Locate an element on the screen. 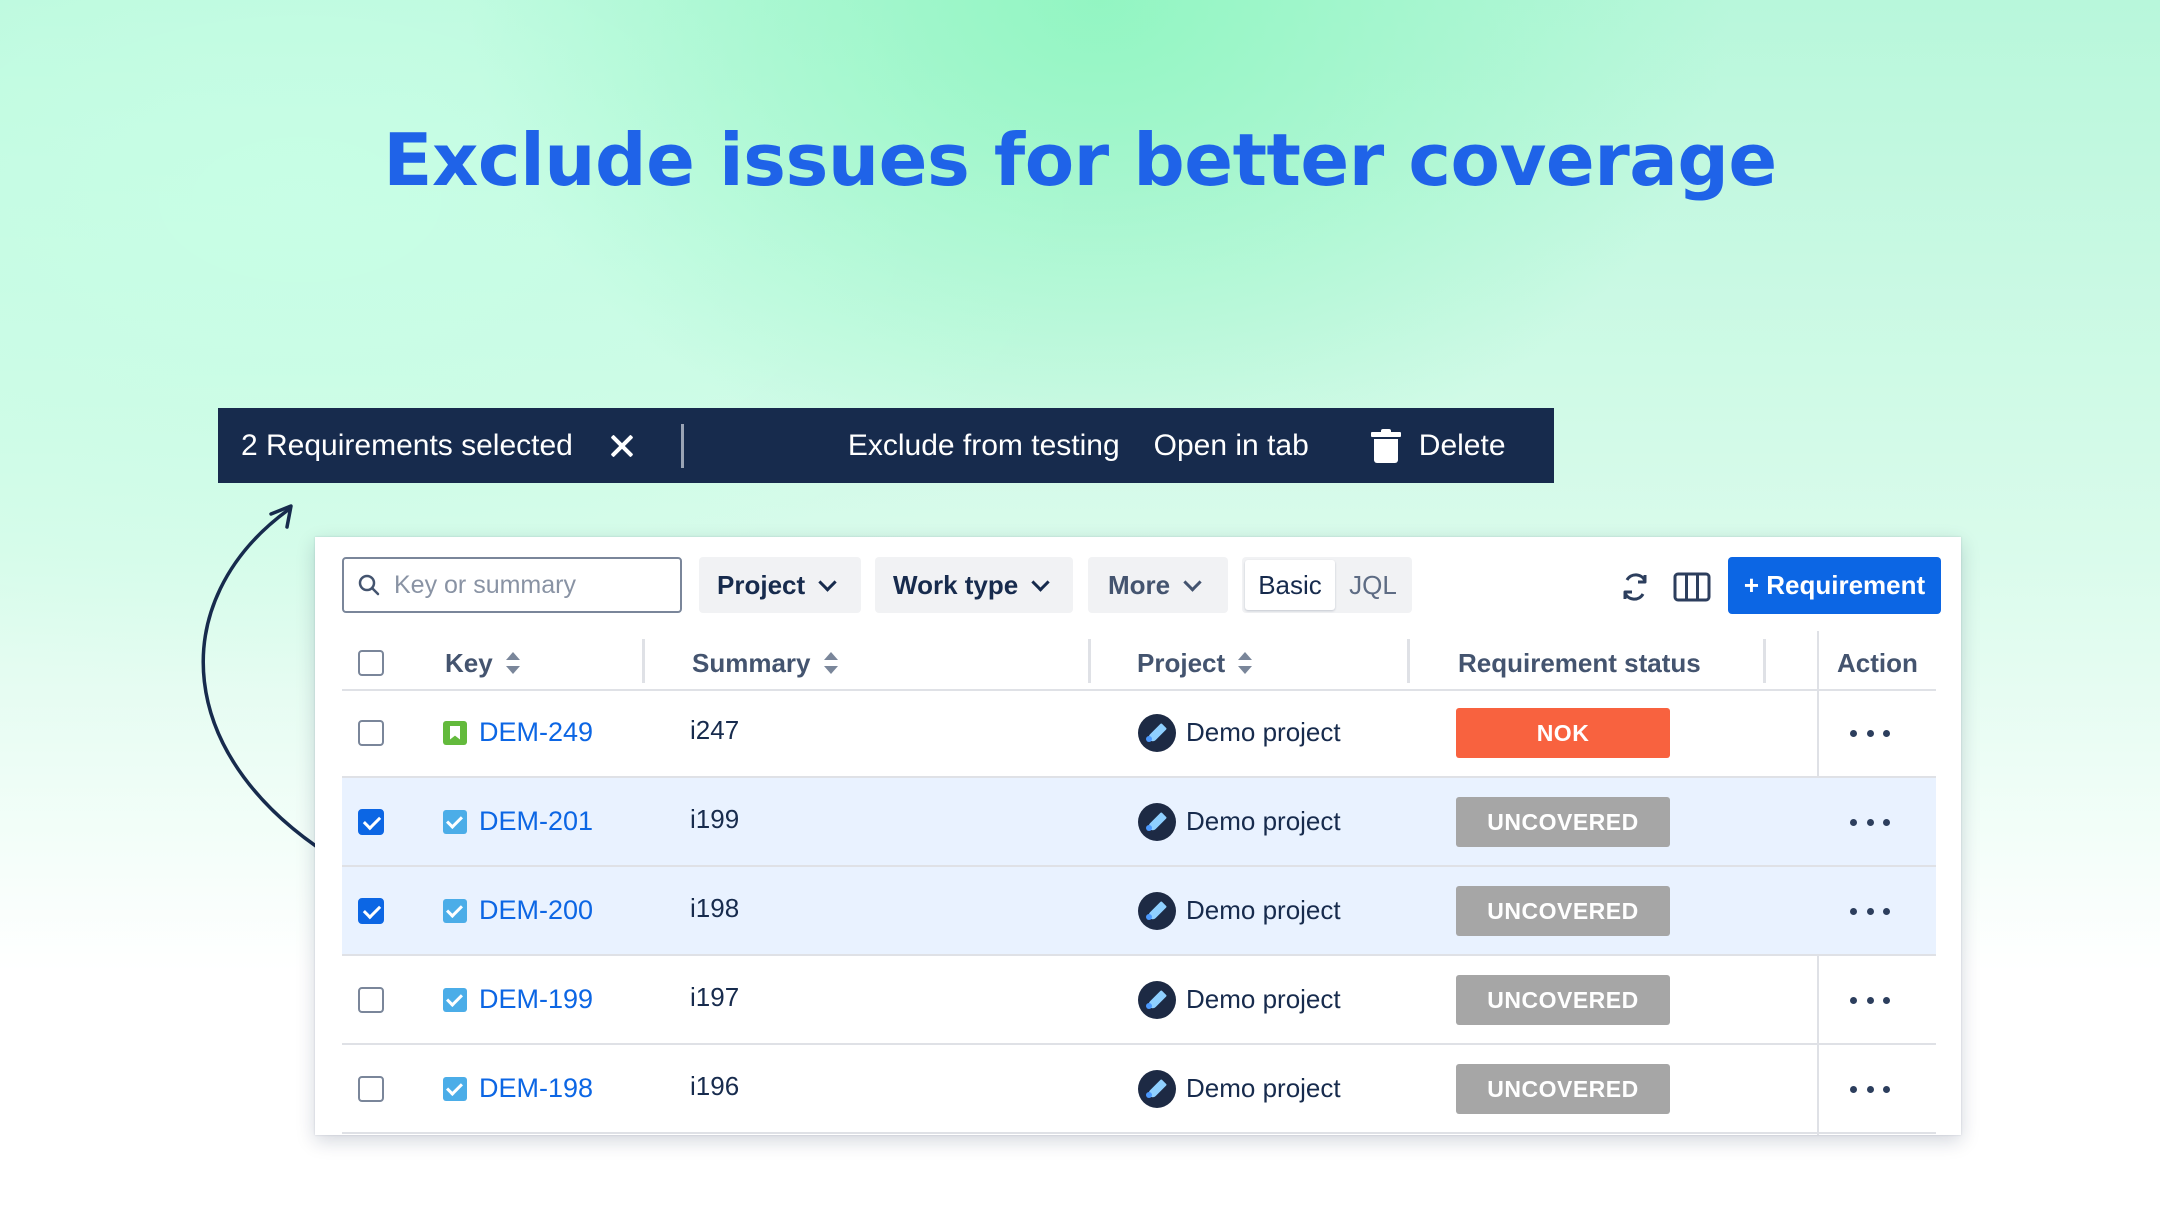 The image size is (2160, 1215). add-requirement-button: + Requirement is located at coordinates (1834, 585).